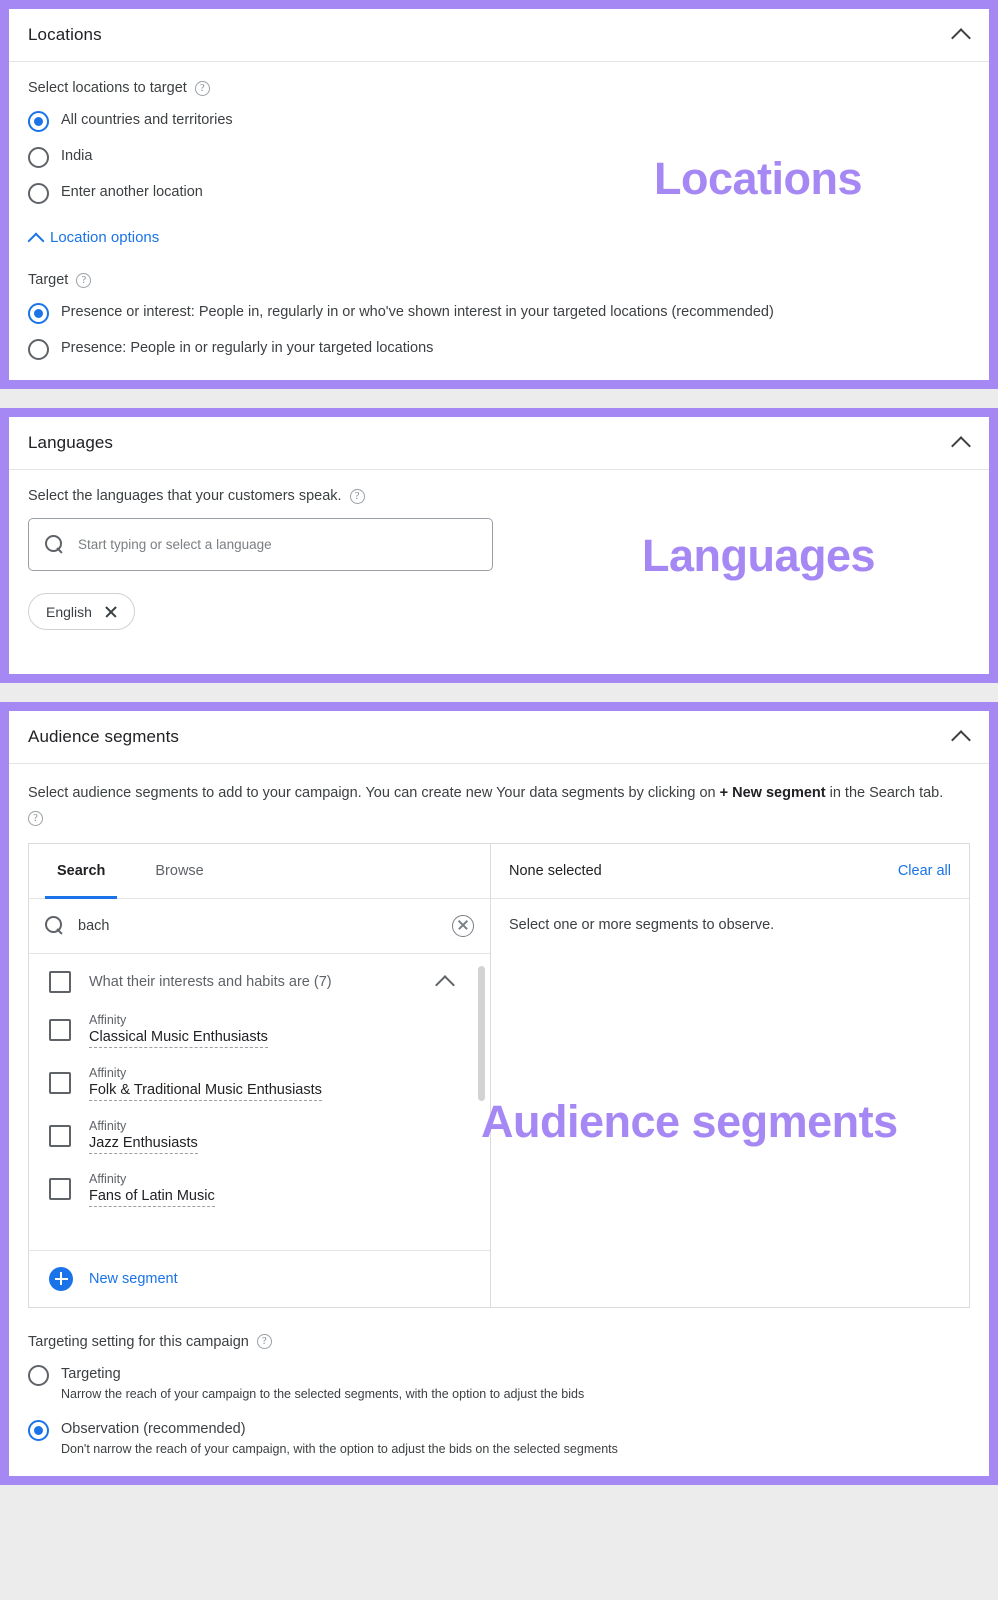  What do you see at coordinates (259, 1136) in the screenshot?
I see `segment-list-item: Affinity Jazz Enthusiasts` at bounding box center [259, 1136].